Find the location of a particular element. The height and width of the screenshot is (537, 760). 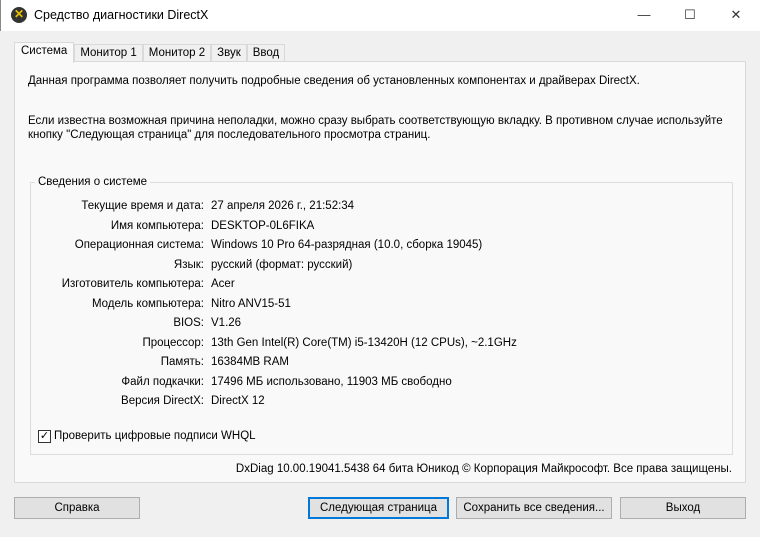

info-row: Имя компьютера: DESKTOP-0L6FIKA is located at coordinates (370, 228).